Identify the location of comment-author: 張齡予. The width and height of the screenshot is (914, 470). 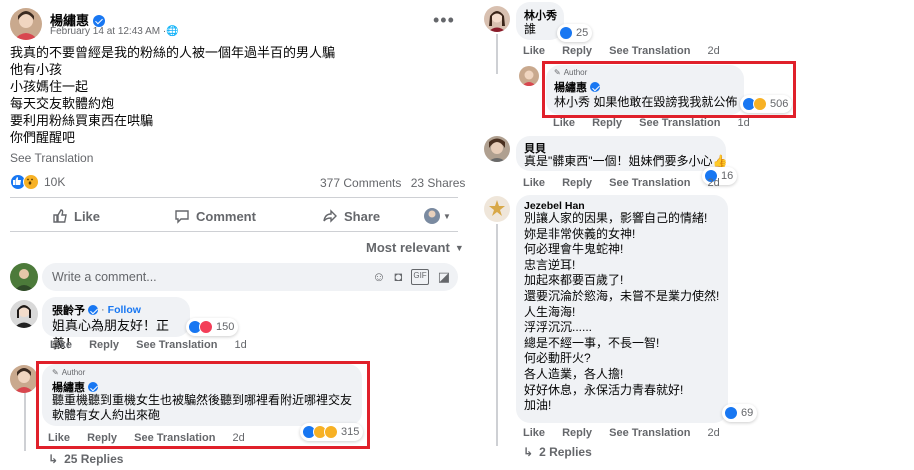
(68, 310).